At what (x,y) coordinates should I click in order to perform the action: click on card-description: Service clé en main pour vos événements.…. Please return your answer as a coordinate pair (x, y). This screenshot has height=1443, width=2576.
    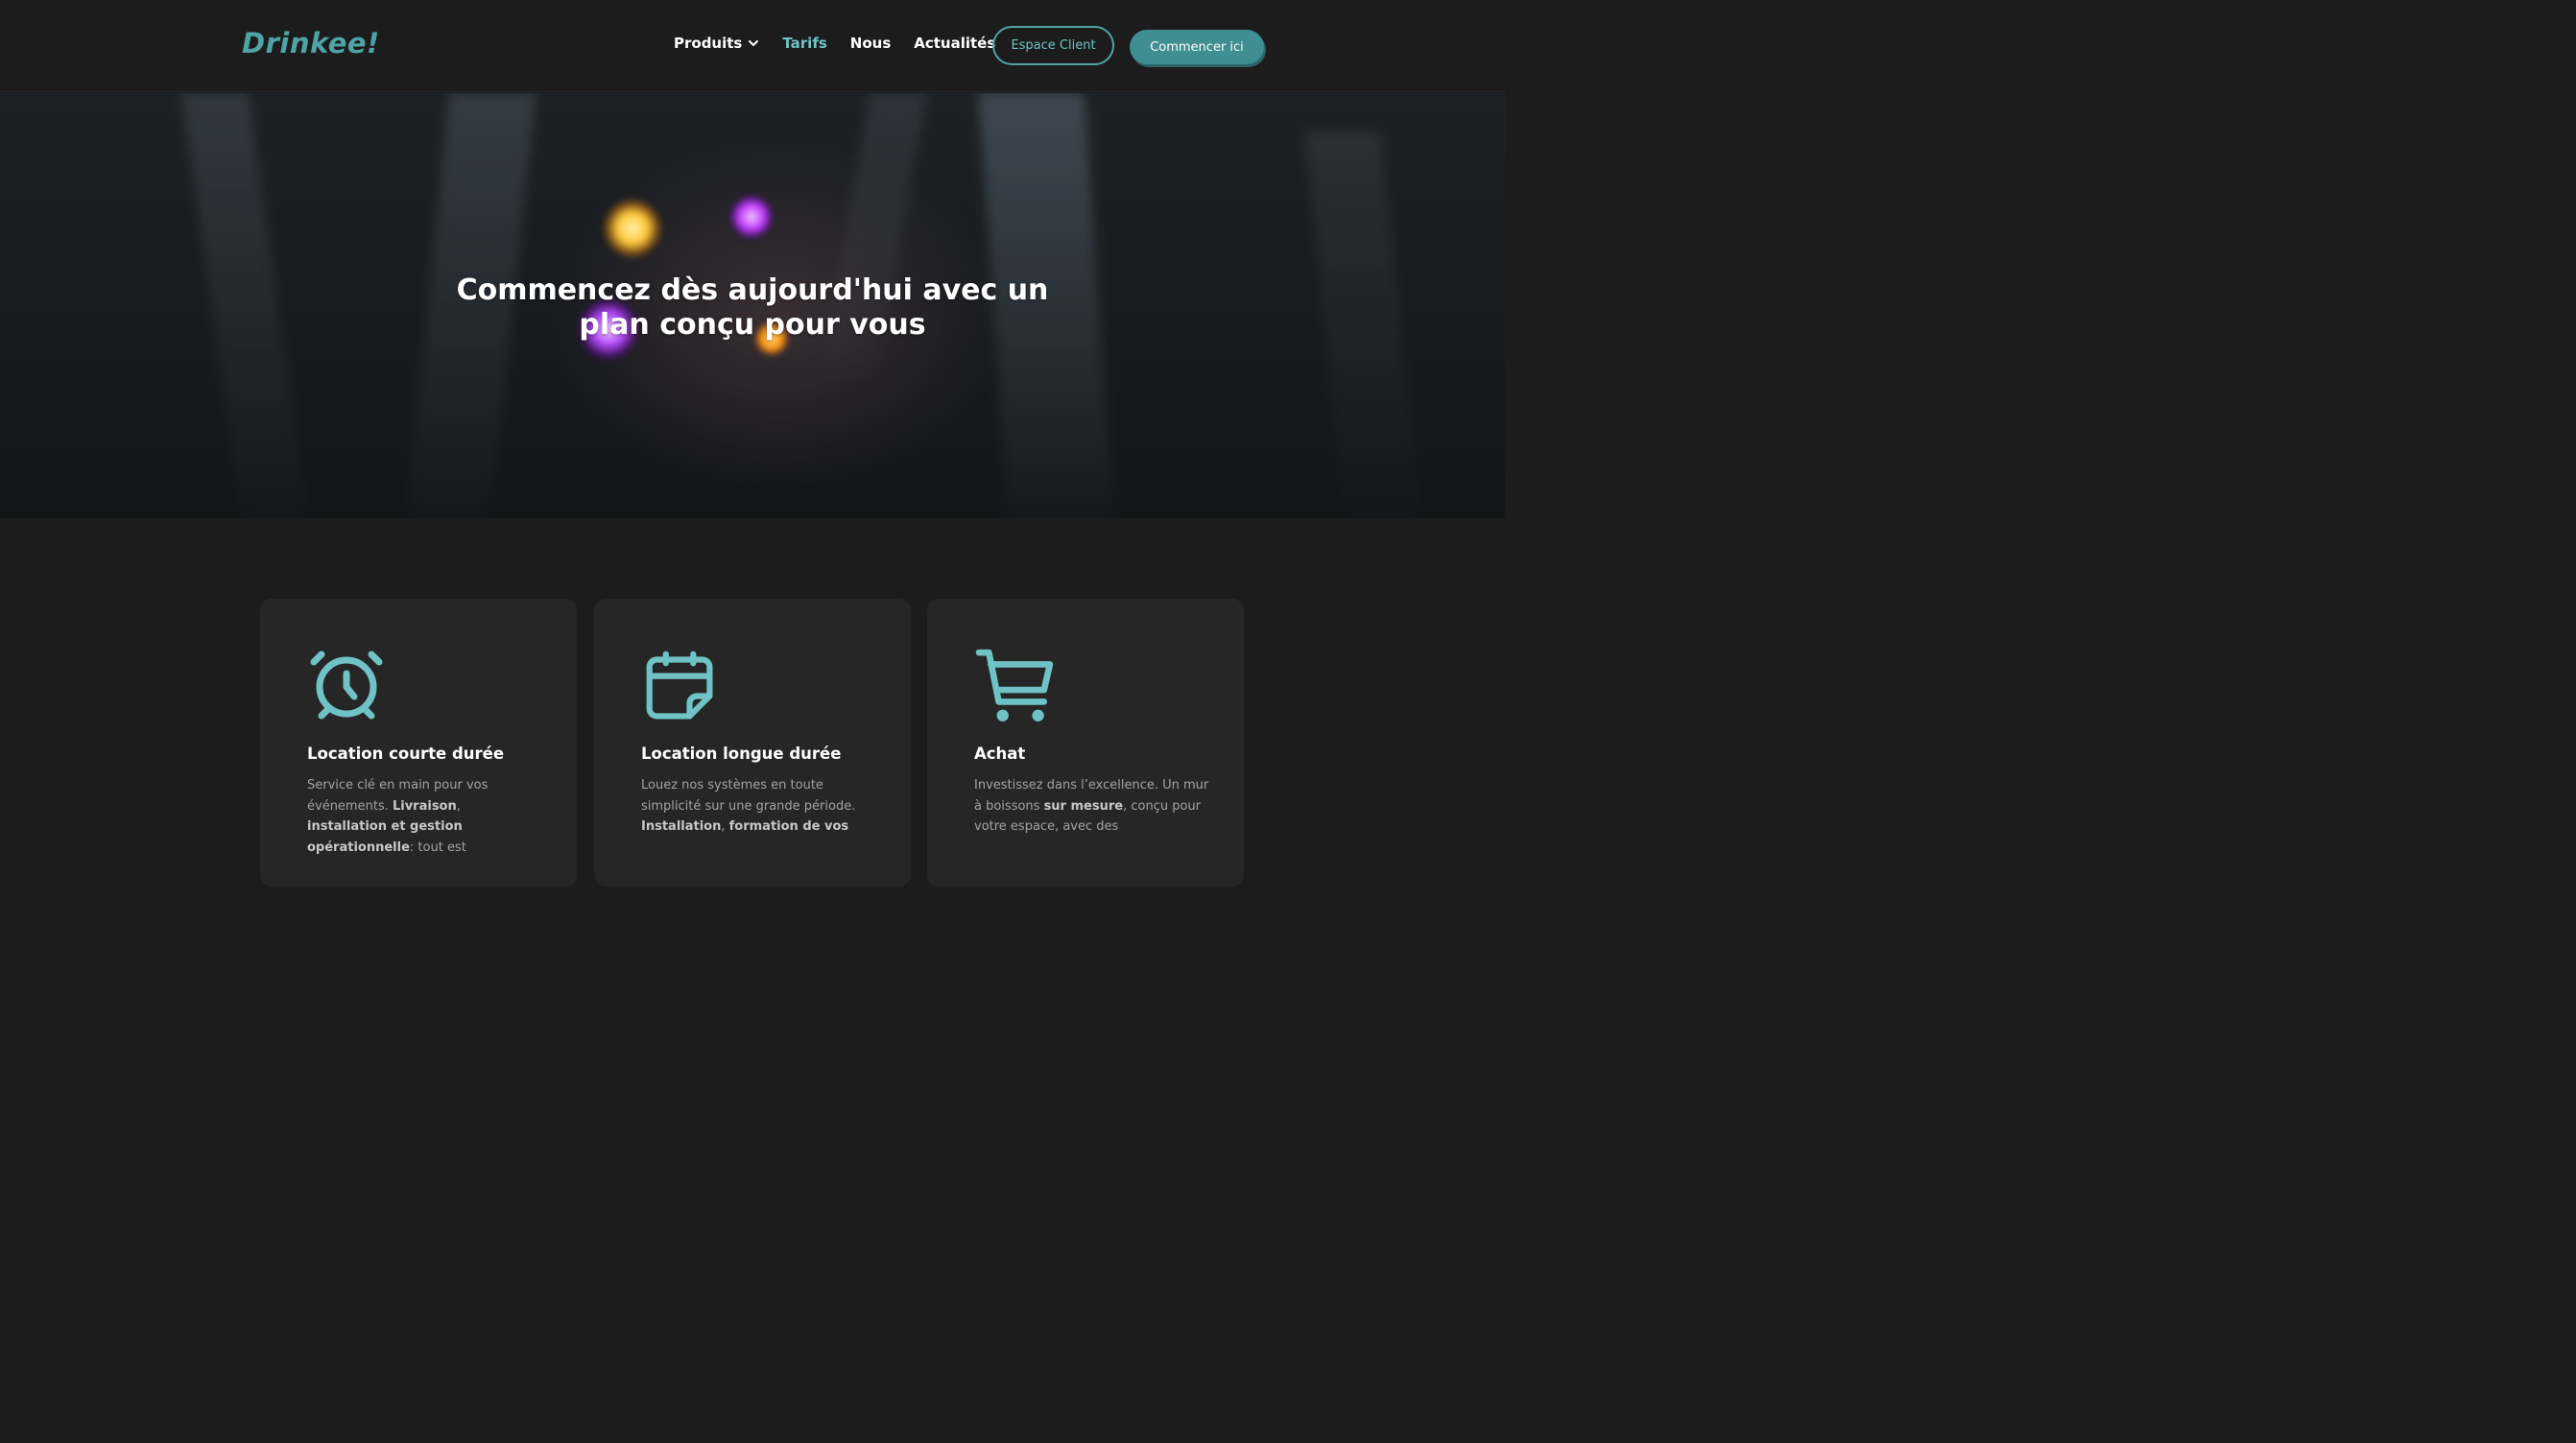
    Looking at the image, I should click on (424, 816).